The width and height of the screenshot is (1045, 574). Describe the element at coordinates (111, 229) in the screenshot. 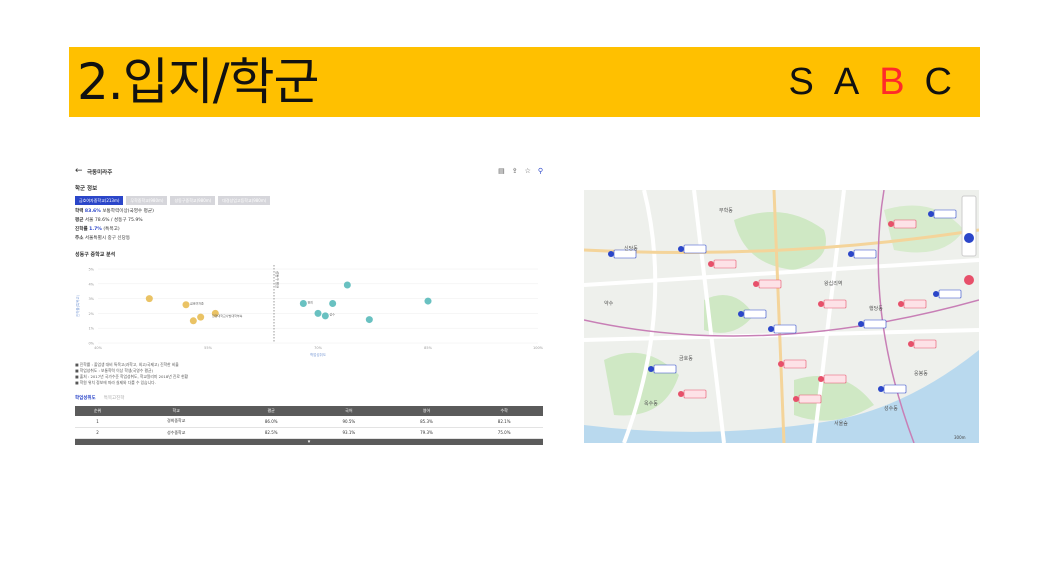

I see `info-text: (특목고)` at that location.